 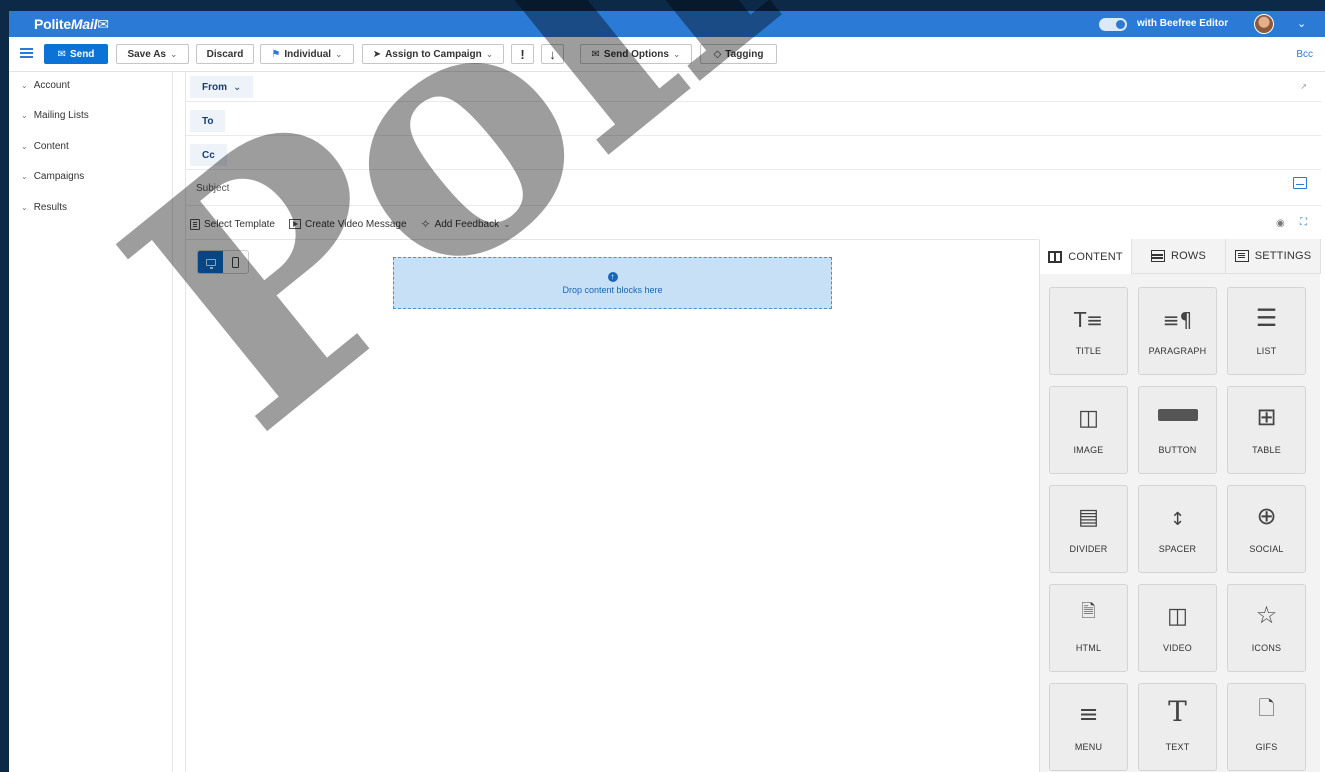 What do you see at coordinates (71, 24) in the screenshot?
I see `app-logo: PoliteMail✉` at bounding box center [71, 24].